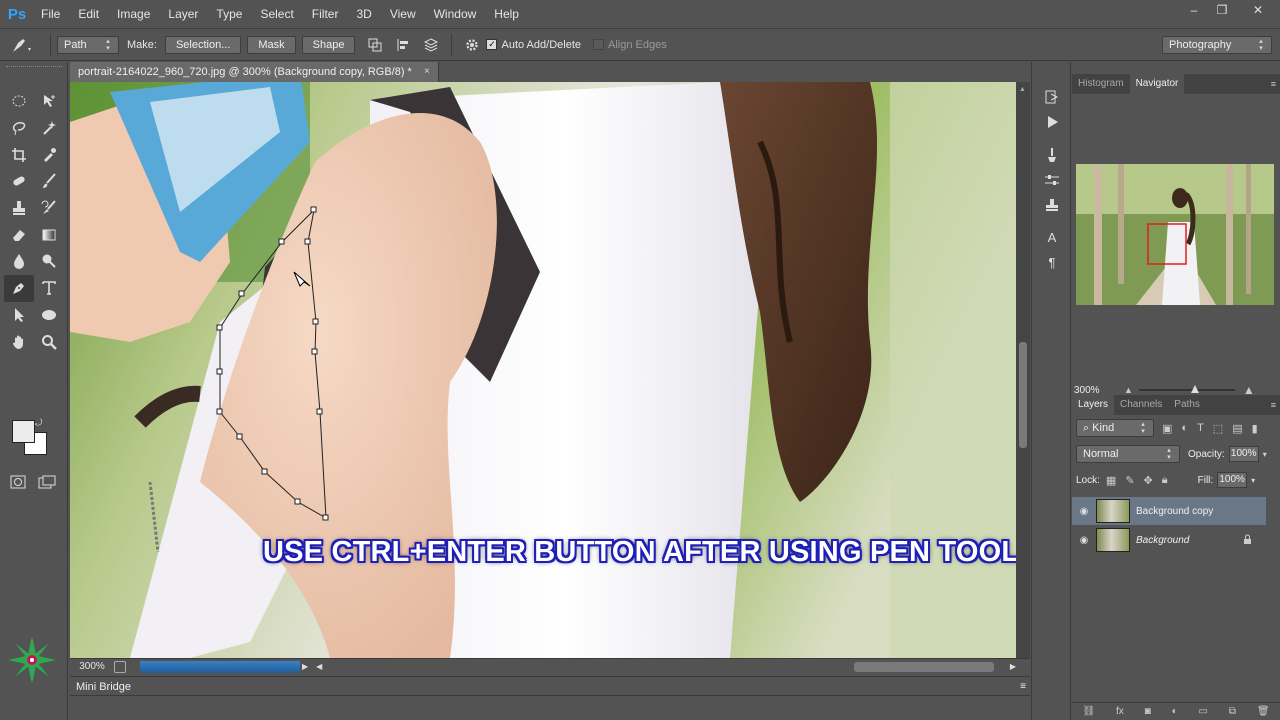 The width and height of the screenshot is (1280, 720). I want to click on path-alignment-icon, so click(403, 45).